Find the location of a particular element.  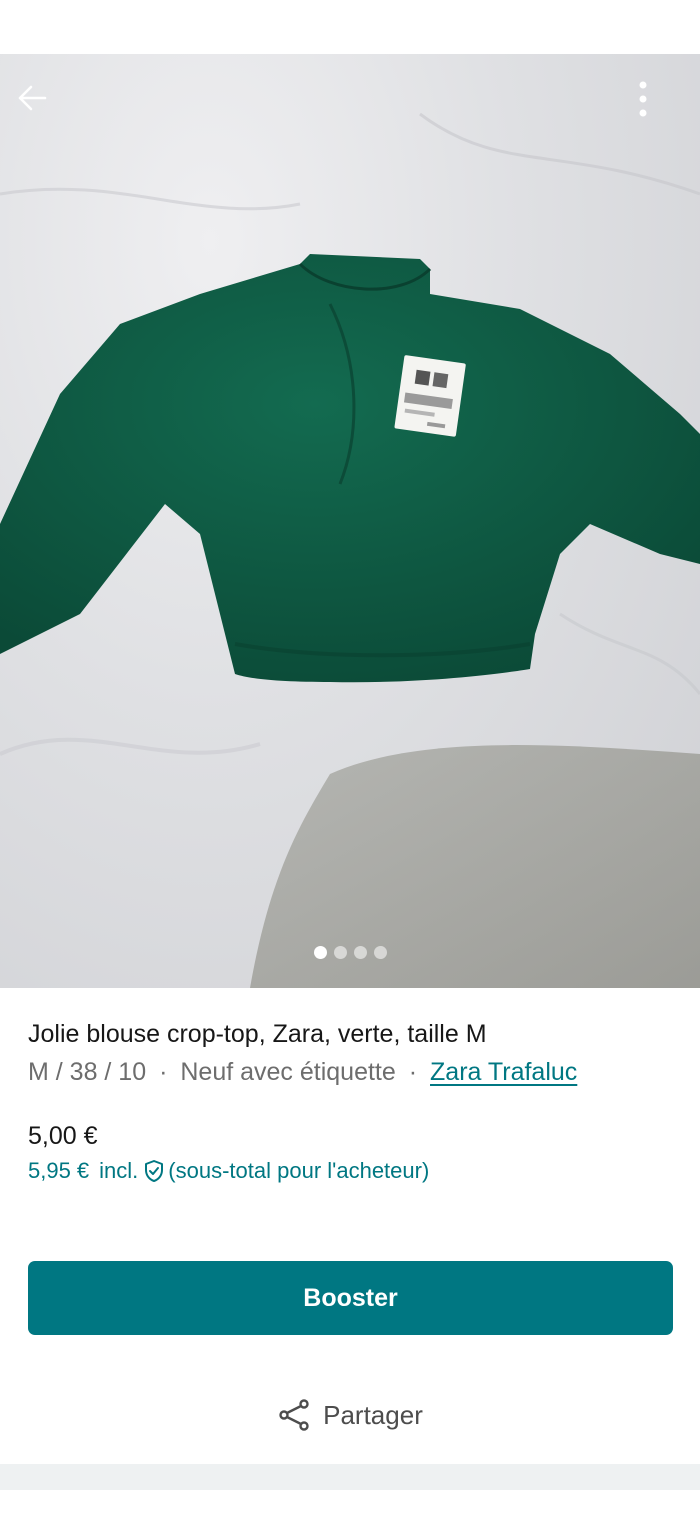

item-brand-link: Zara Trafaluc is located at coordinates (503, 1072).